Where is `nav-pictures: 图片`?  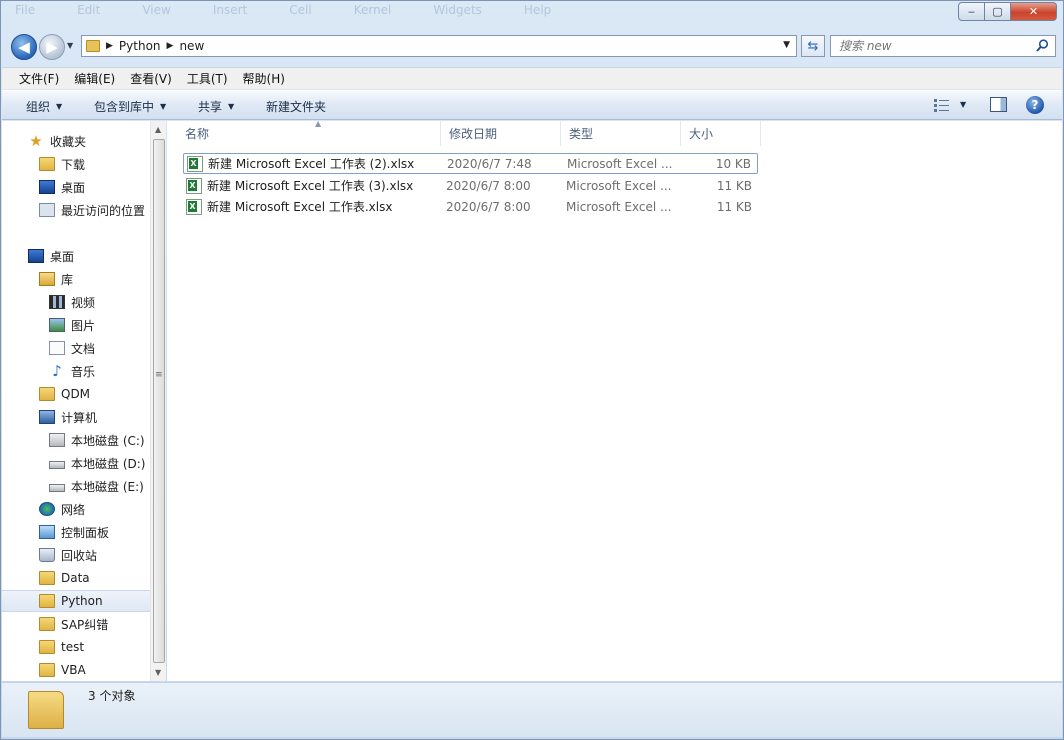 nav-pictures: 图片 is located at coordinates (76, 325).